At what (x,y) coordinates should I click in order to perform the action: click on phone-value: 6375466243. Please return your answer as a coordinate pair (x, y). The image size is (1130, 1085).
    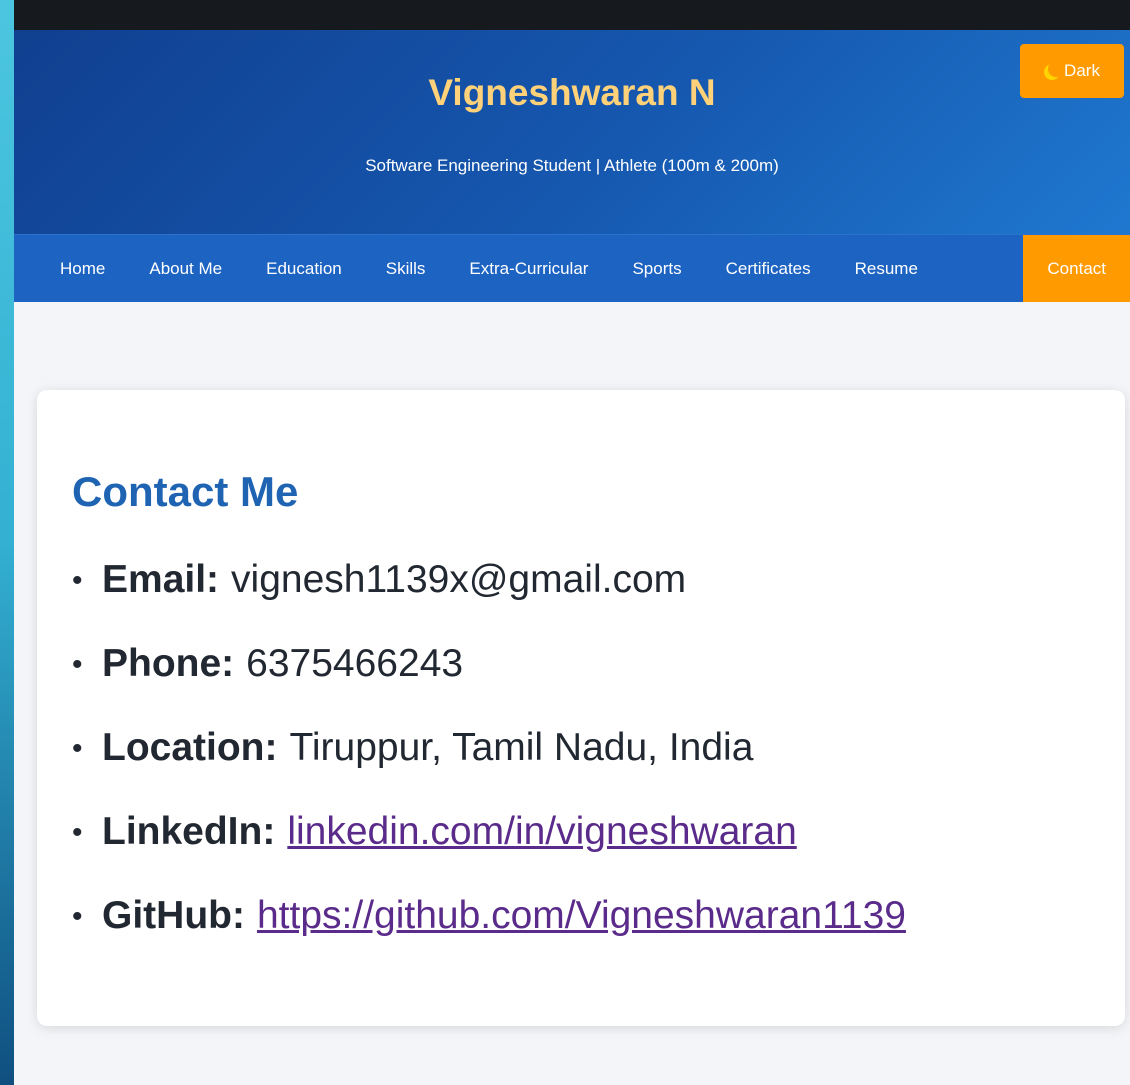
    Looking at the image, I should click on (355, 663).